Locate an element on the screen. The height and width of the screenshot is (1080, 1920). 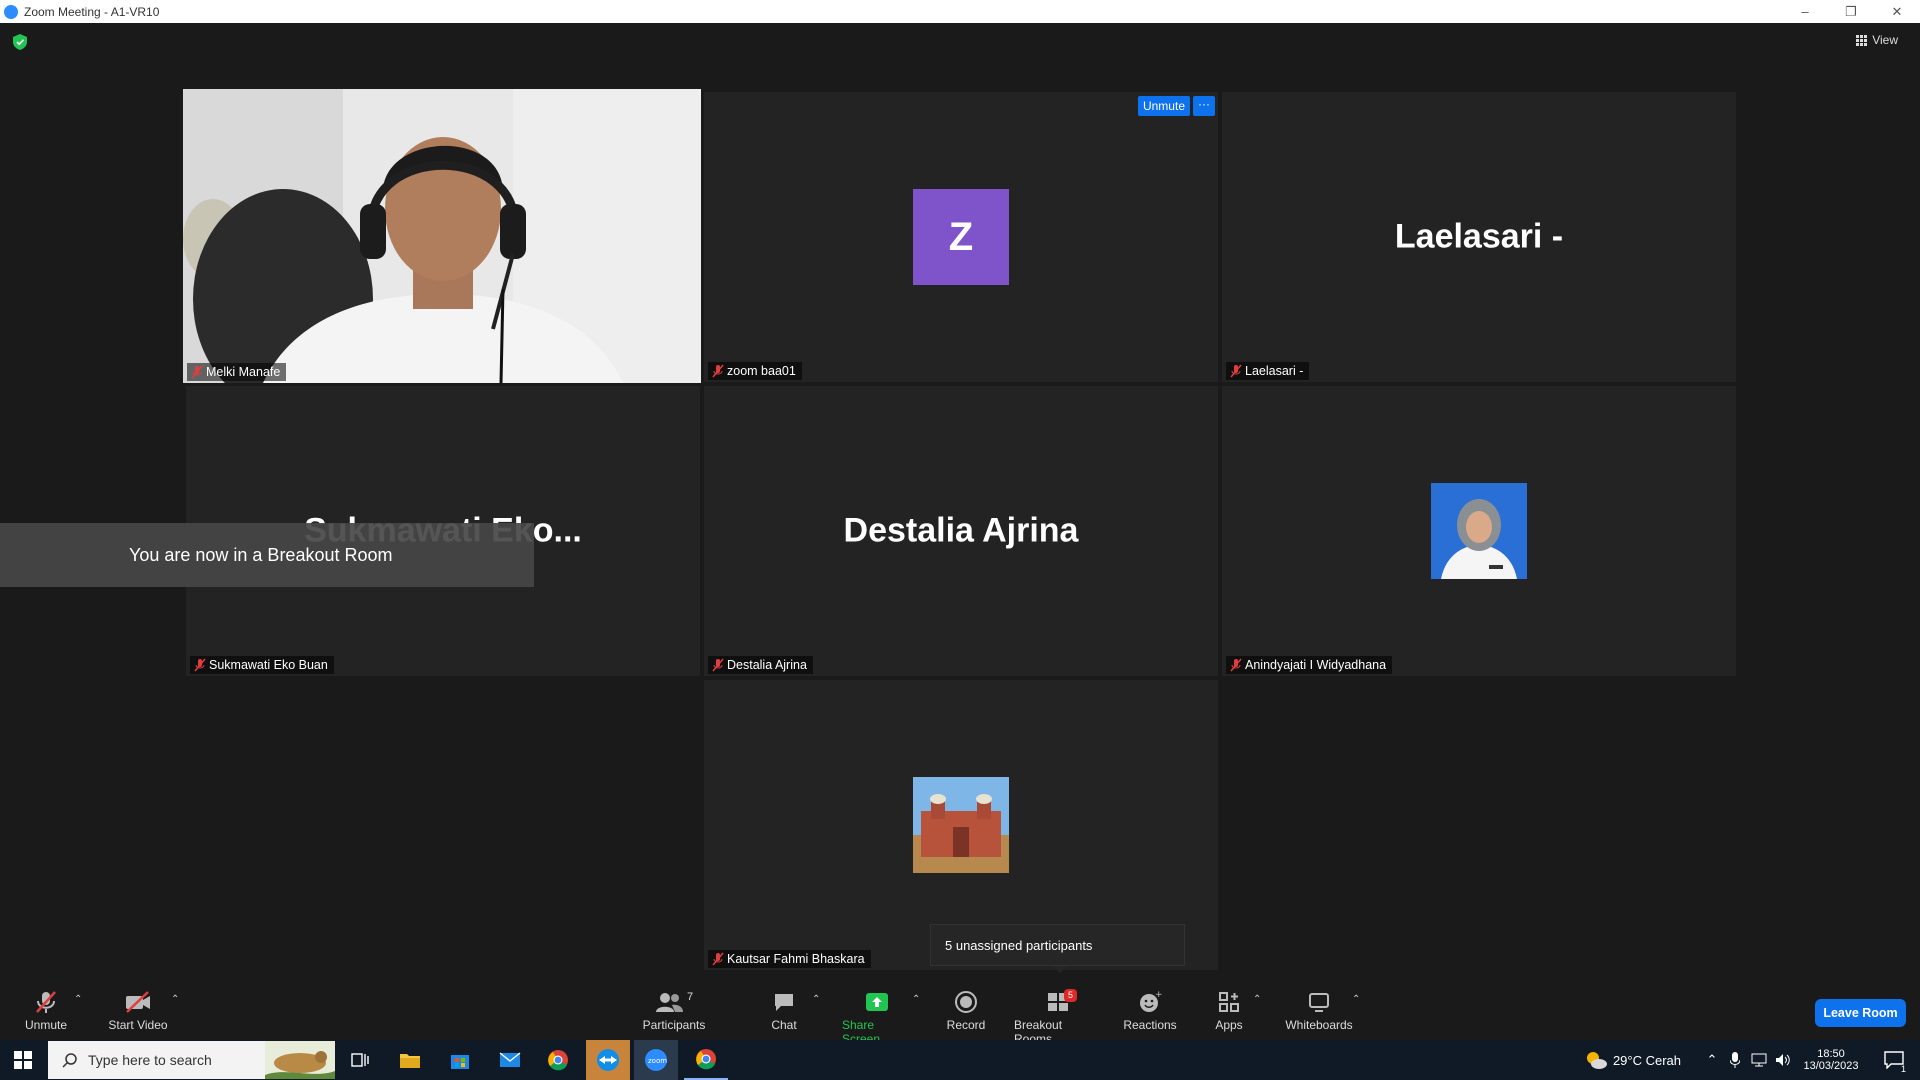
reactions-icon: + is located at coordinates (1151, 1001).